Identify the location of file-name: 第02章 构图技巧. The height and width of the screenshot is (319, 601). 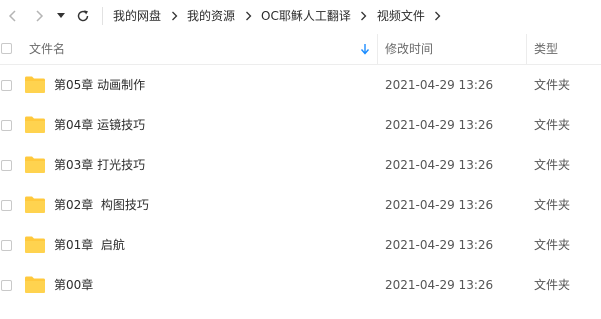
(101, 205).